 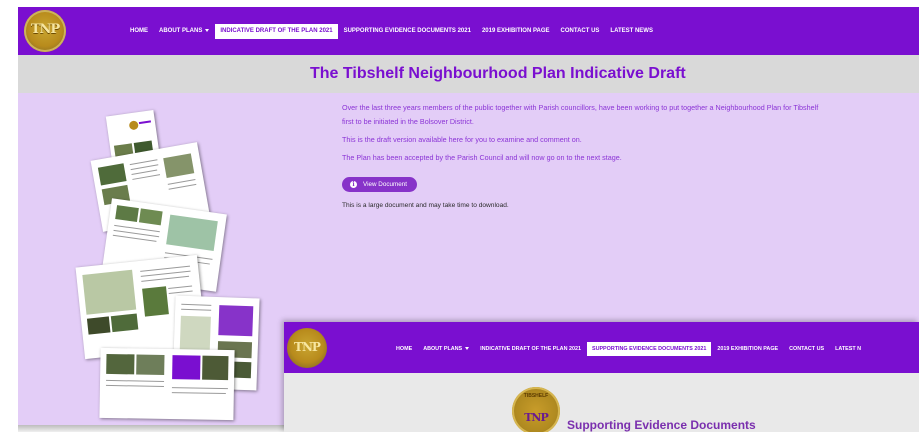 What do you see at coordinates (181, 31) in the screenshot?
I see `nav-about-plans-label: ABOUT PLANS` at bounding box center [181, 31].